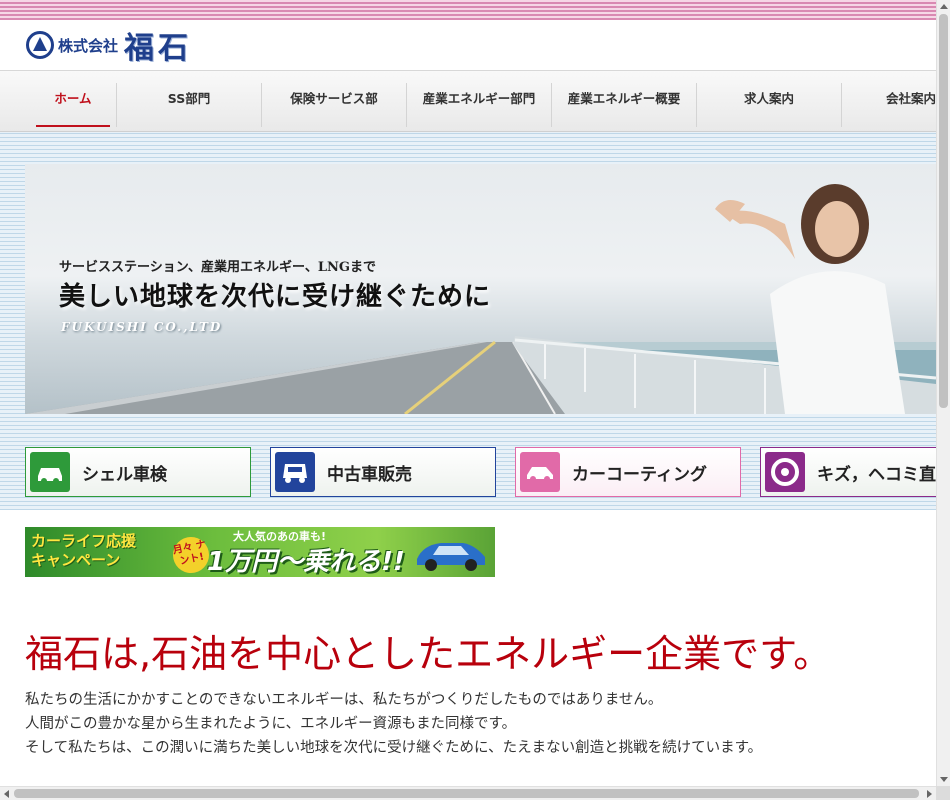 This screenshot has width=950, height=800. What do you see at coordinates (295, 472) in the screenshot?
I see `used-car-icon` at bounding box center [295, 472].